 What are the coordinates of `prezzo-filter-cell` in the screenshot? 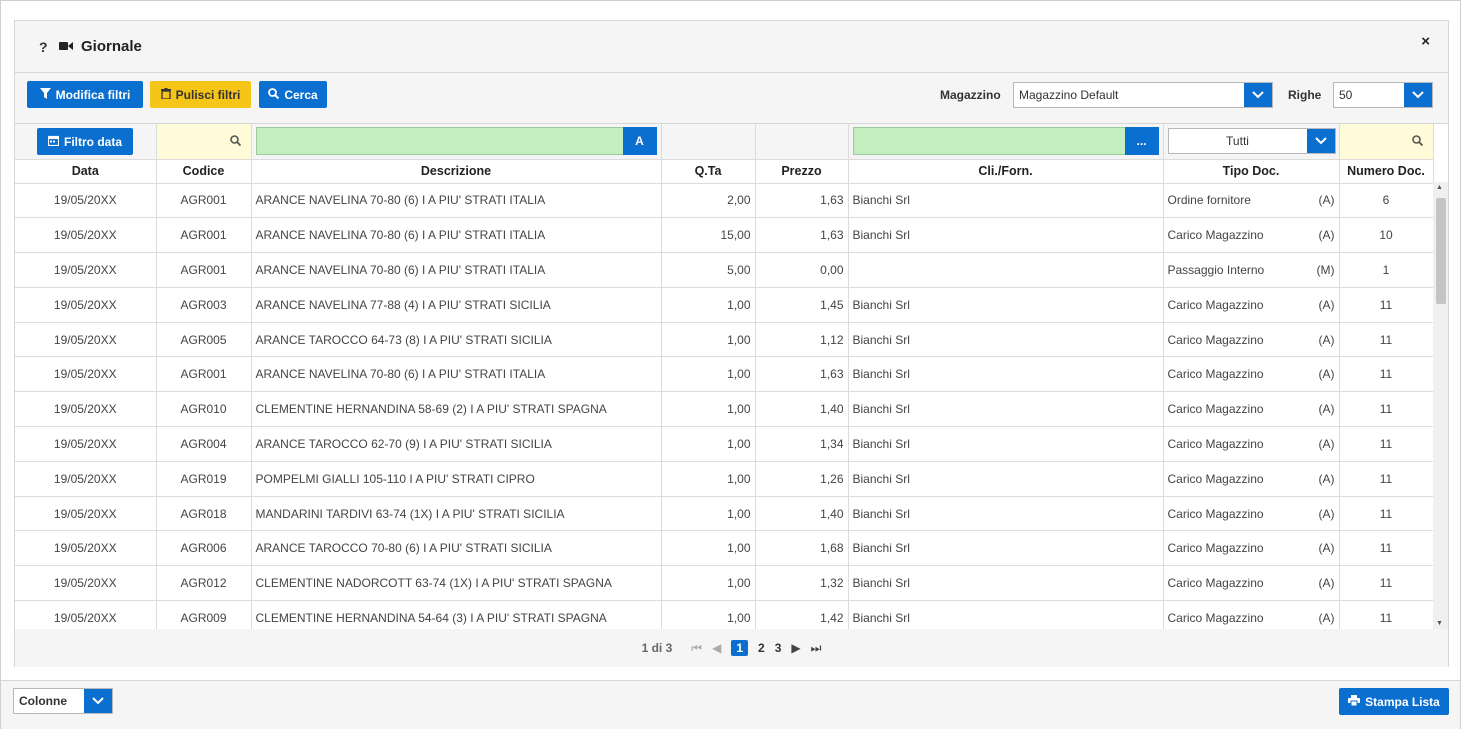 It's located at (802, 142).